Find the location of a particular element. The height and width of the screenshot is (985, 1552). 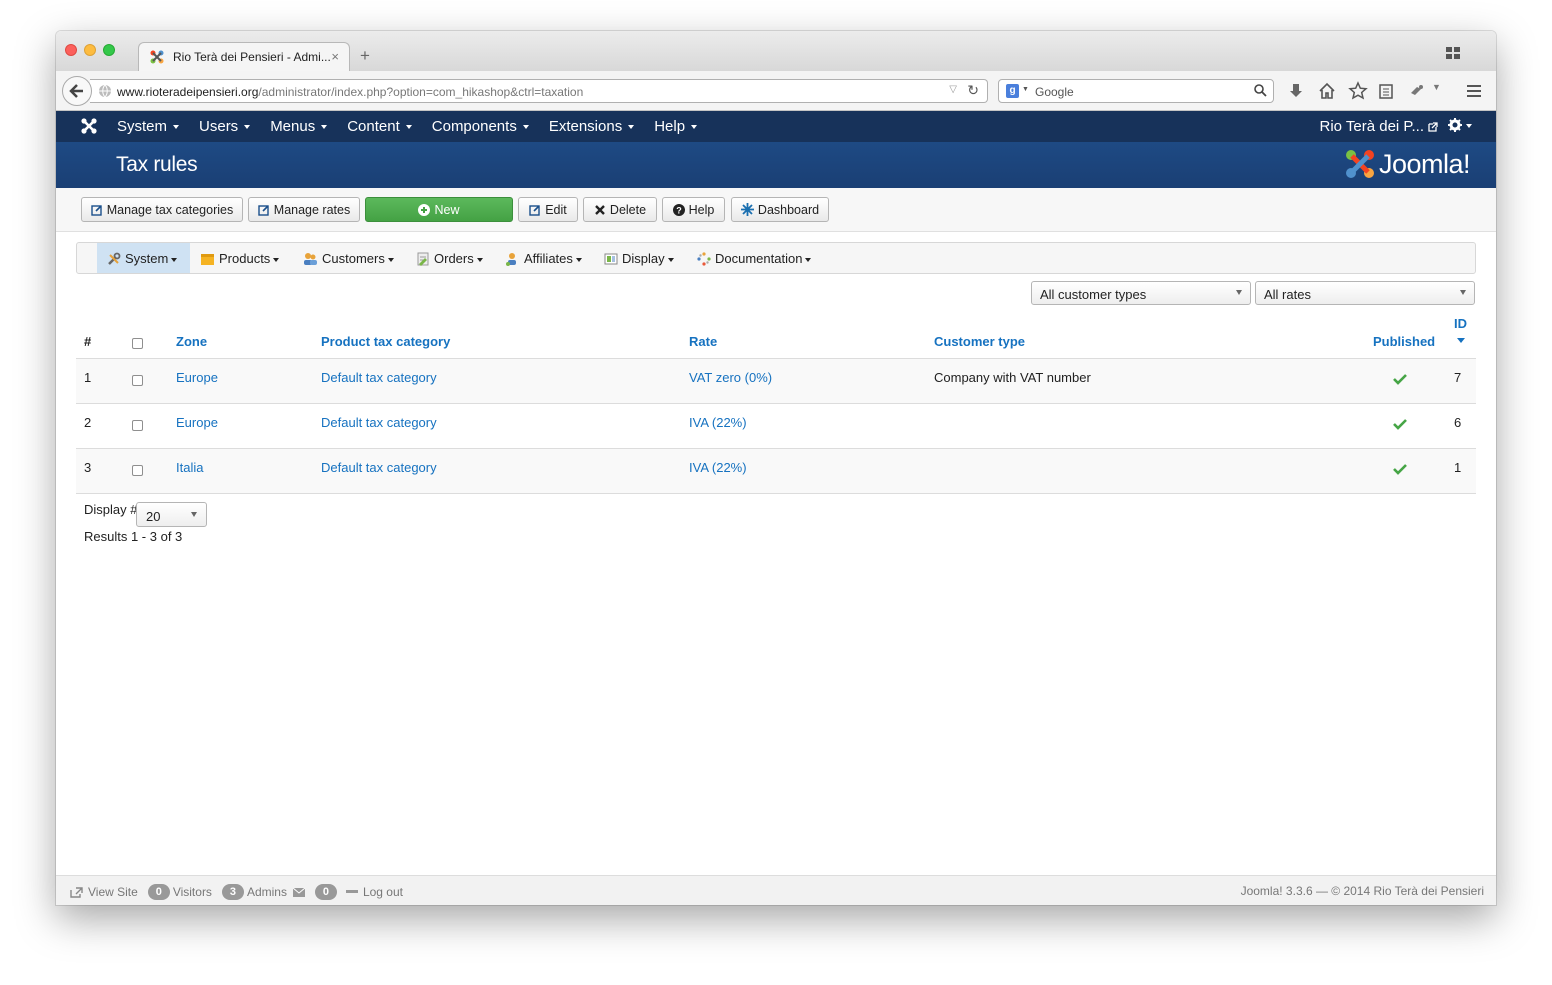

submenu-affiliates: Affiliates is located at coordinates (543, 258).